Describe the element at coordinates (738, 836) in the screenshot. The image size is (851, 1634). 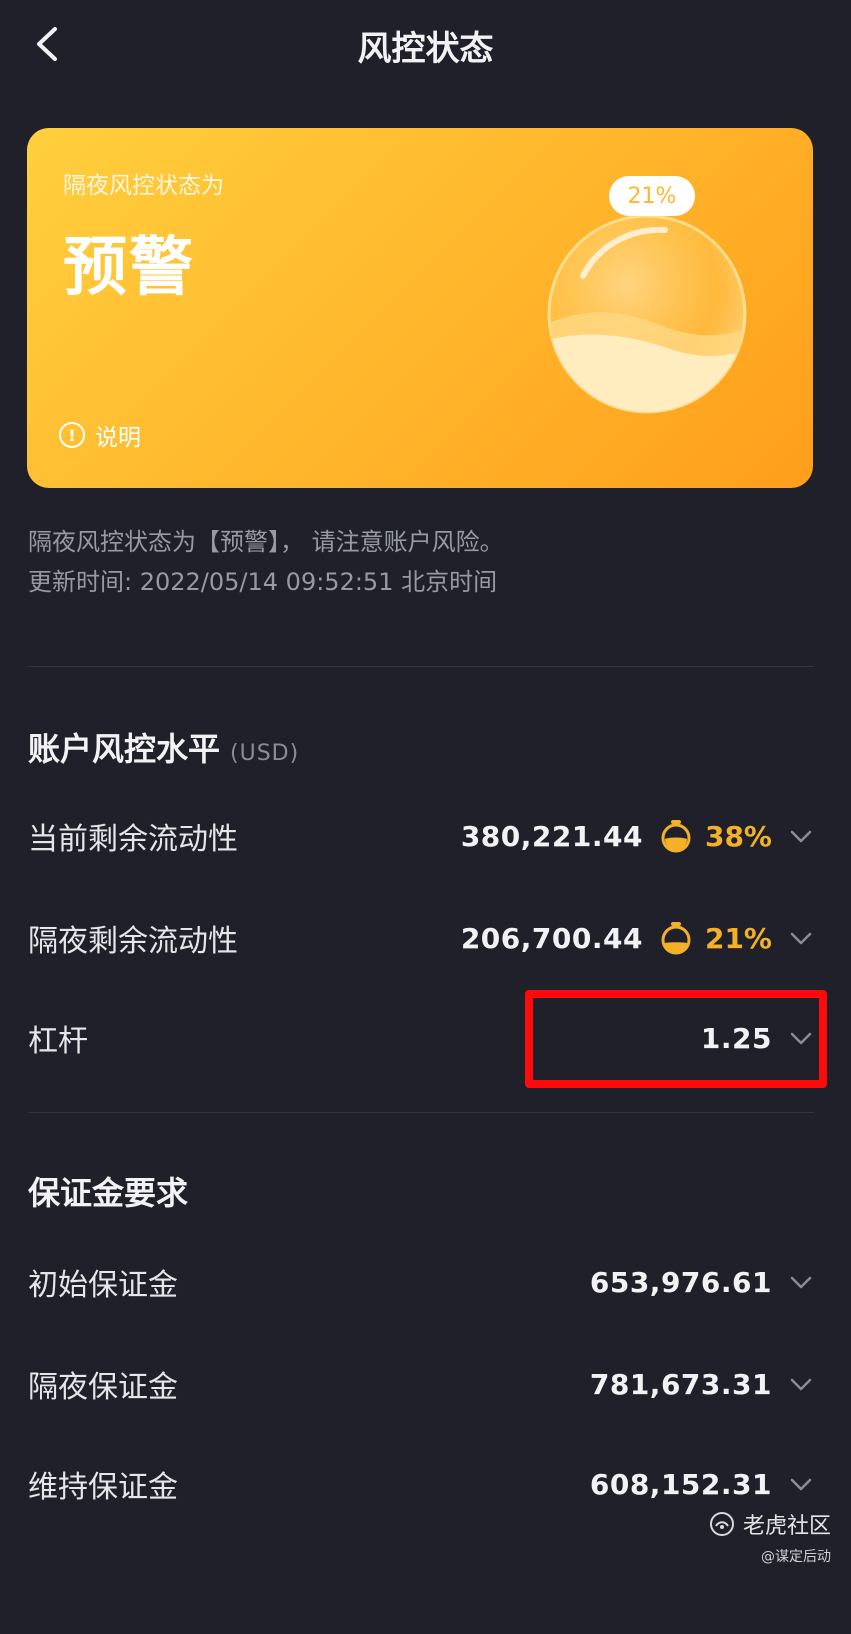
I see `row-percent: 38%` at that location.